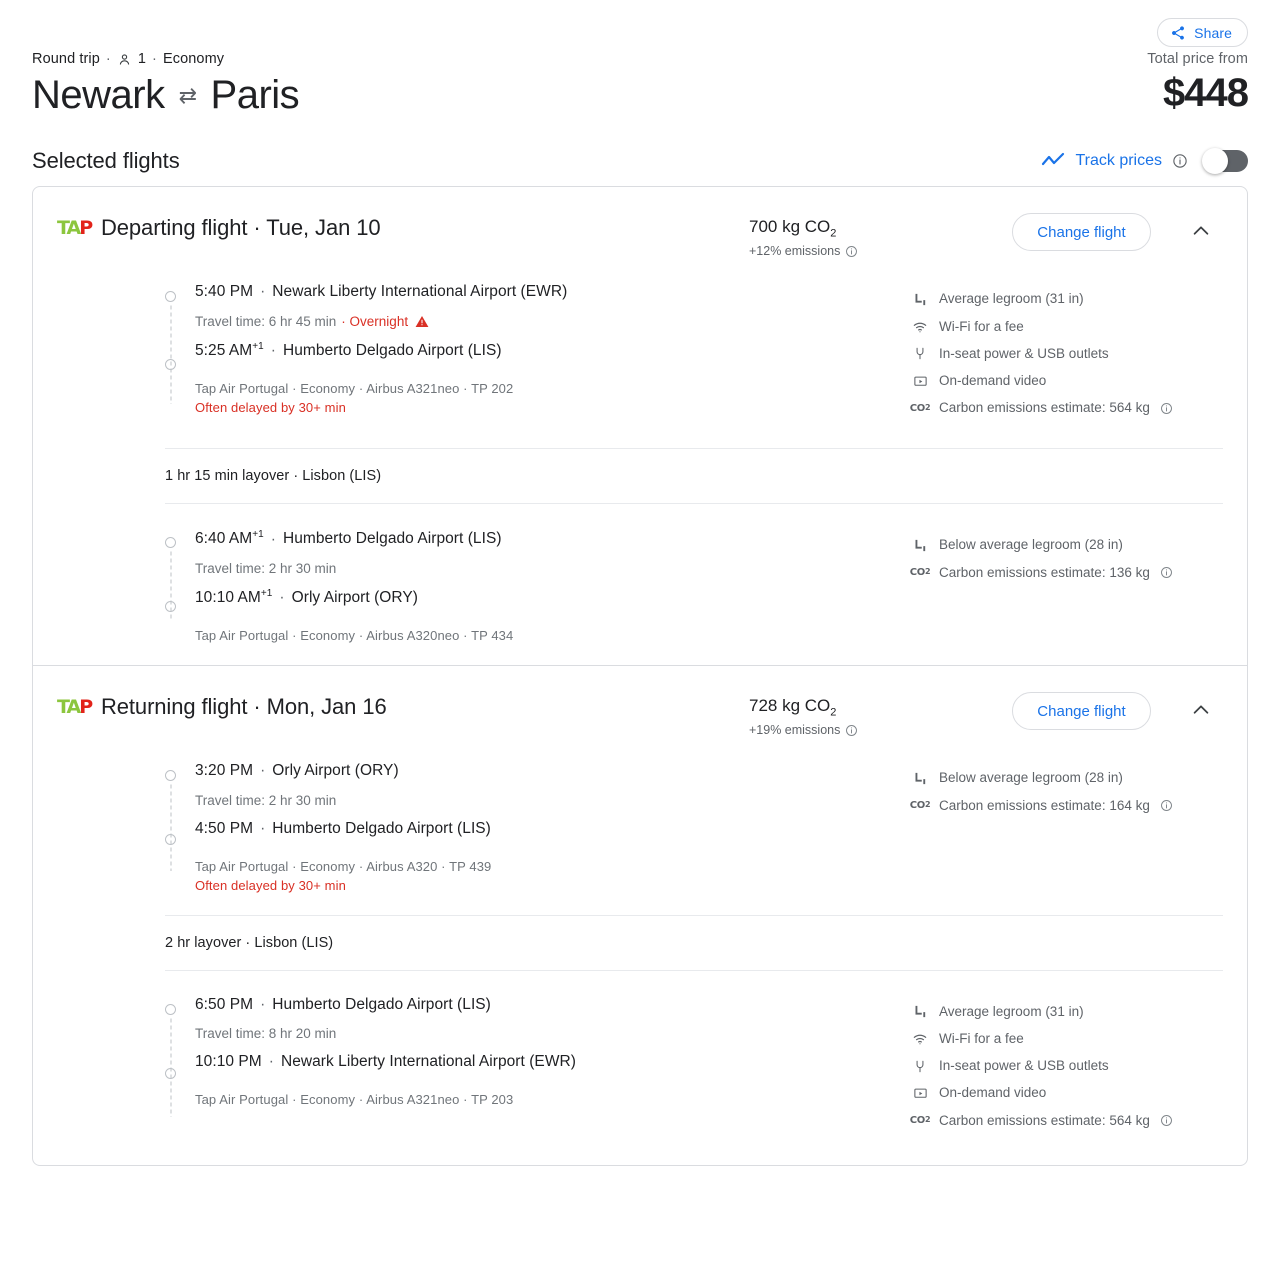 The width and height of the screenshot is (1280, 1286). I want to click on track-prices-toggle, so click(1225, 161).